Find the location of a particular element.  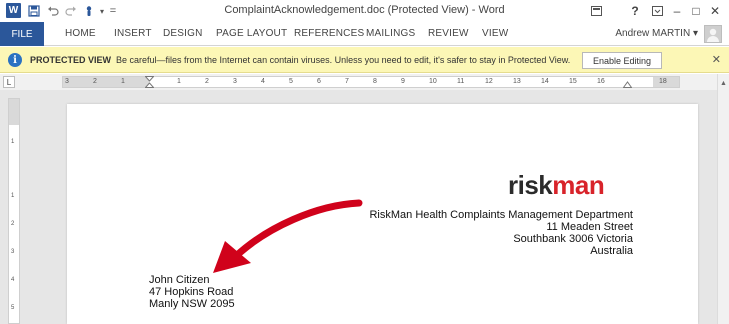

callout-arrow-icon is located at coordinates (288, 236).